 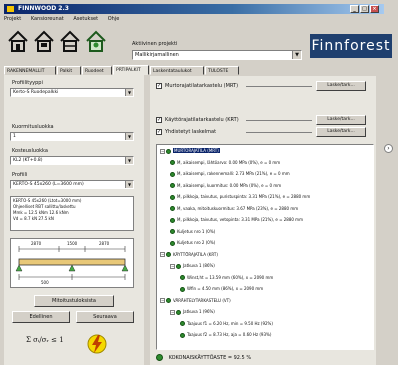 What do you see at coordinates (72, 160) in the screenshot?
I see `moisture-class-select: KL2 (KT+0.8) ▼` at bounding box center [72, 160].